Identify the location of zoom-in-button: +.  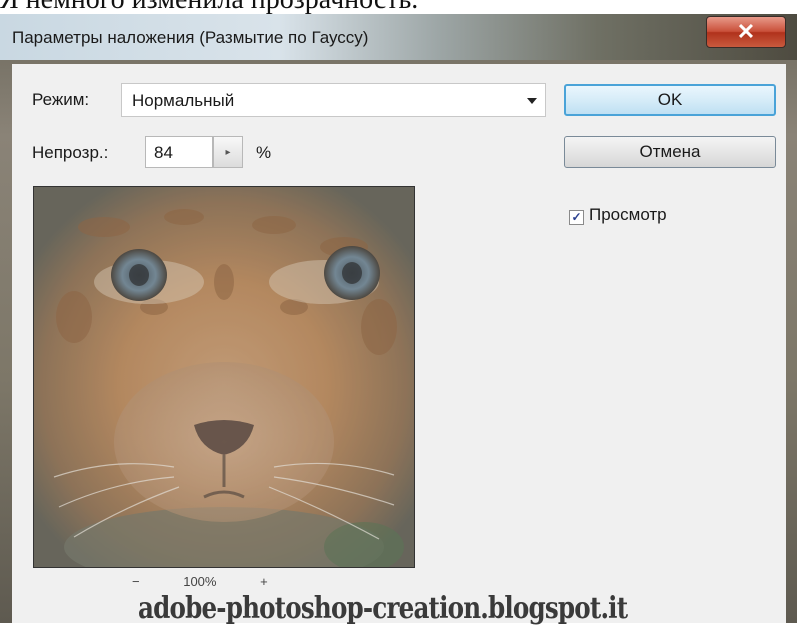
(264, 581).